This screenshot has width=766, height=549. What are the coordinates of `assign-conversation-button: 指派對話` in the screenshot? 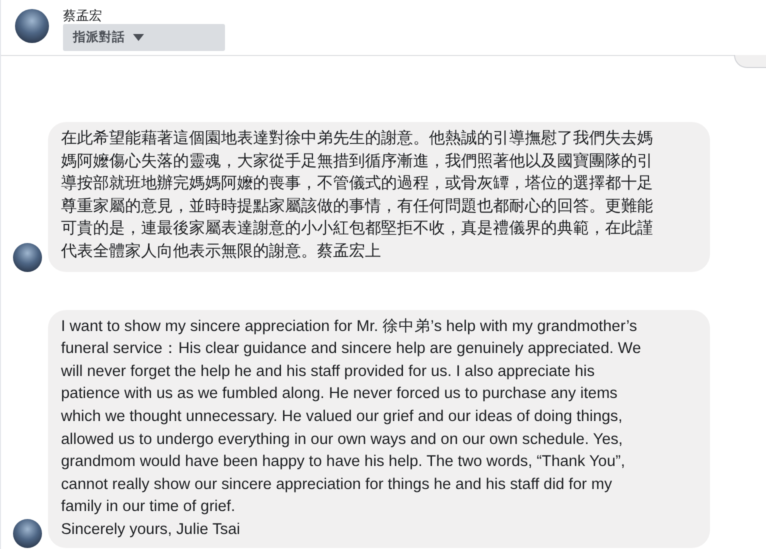 It's located at (144, 37).